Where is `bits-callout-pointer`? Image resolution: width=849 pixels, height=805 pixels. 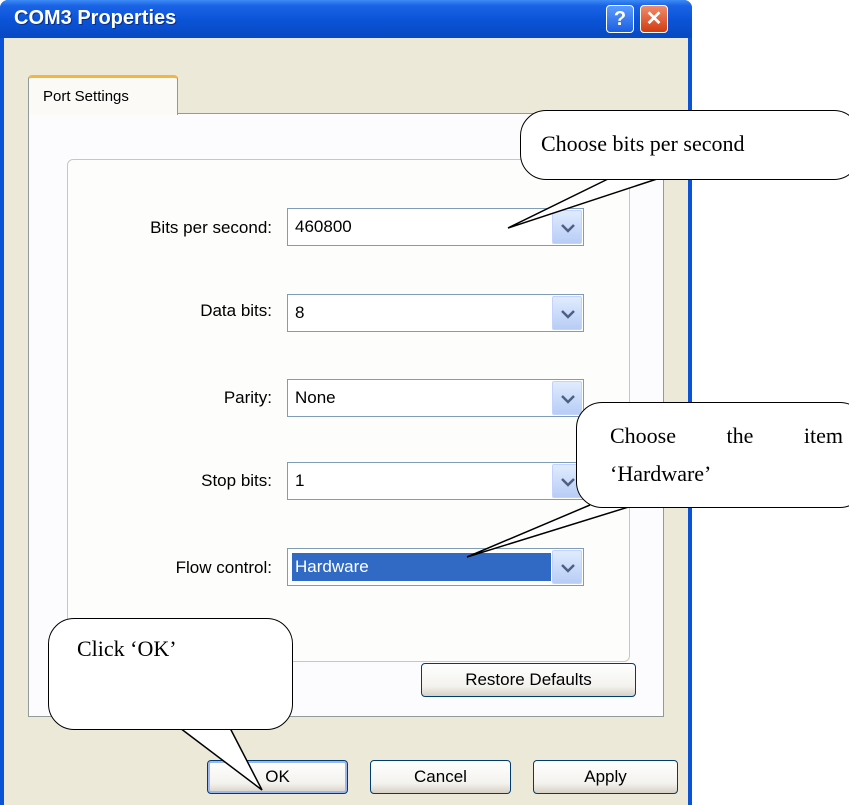
bits-callout-pointer is located at coordinates (584, 203).